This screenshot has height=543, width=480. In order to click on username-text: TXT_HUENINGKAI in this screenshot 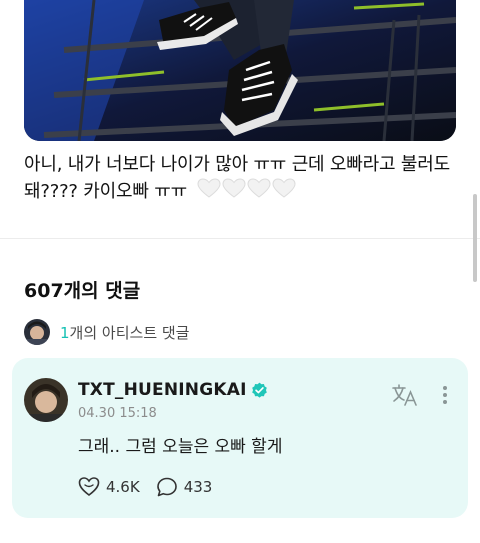, I will do `click(162, 390)`.